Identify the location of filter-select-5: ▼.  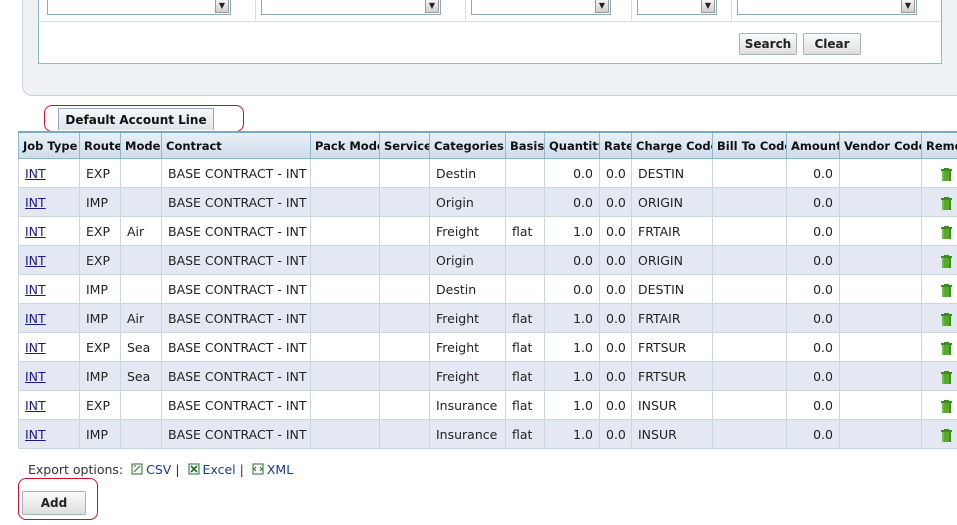
(827, 7).